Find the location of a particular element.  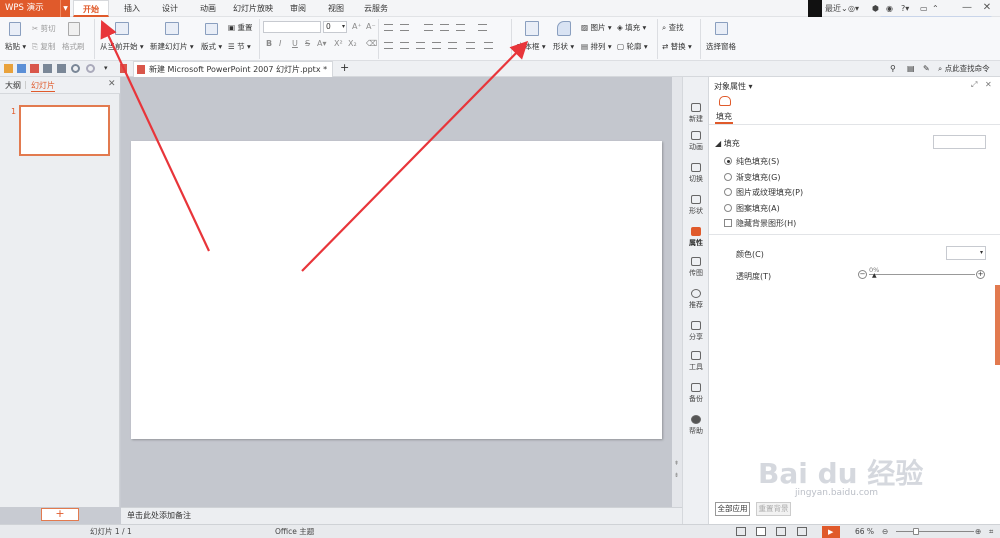

font-color-icon: A▾ is located at coordinates (322, 43).